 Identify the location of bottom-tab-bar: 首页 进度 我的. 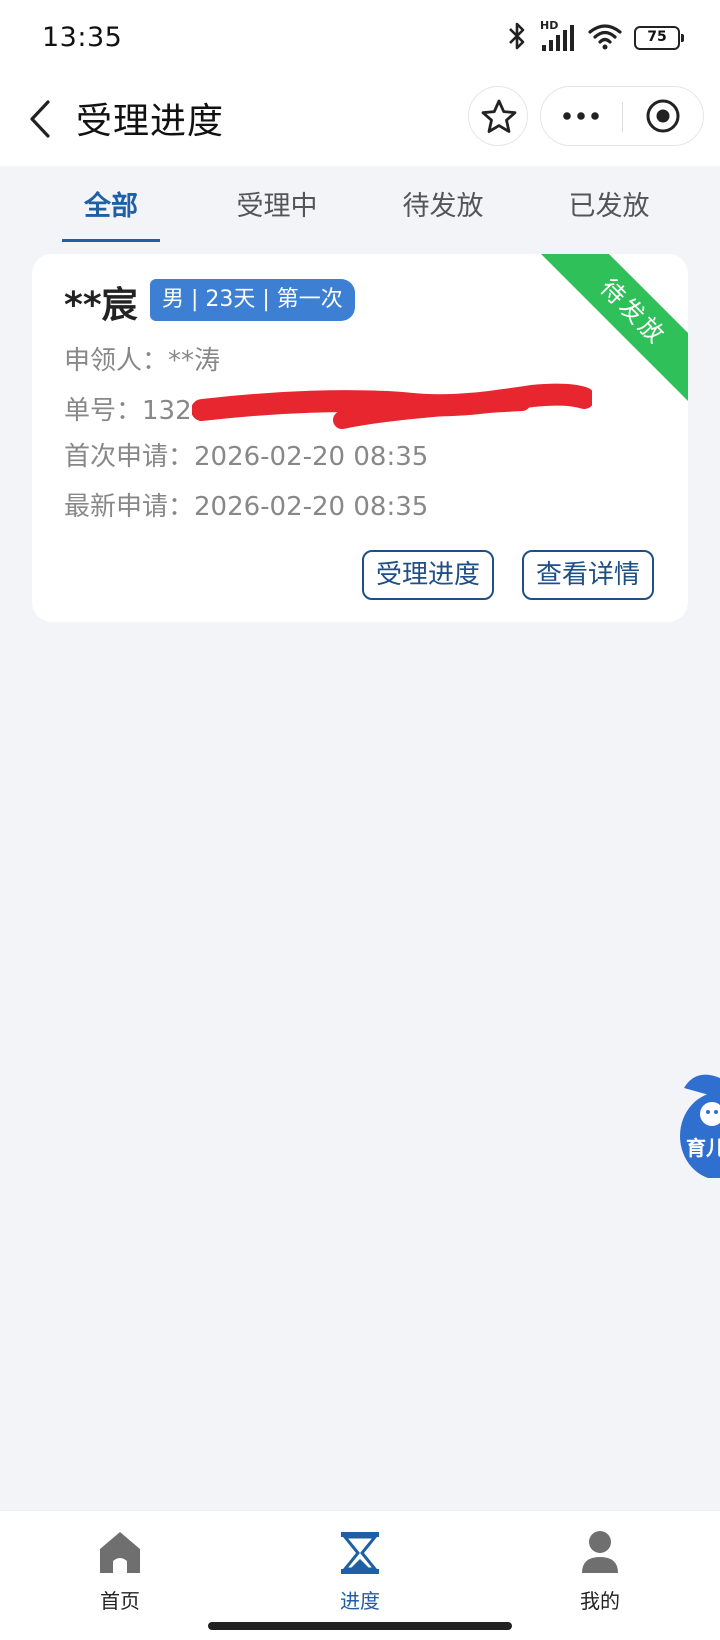
(360, 1575).